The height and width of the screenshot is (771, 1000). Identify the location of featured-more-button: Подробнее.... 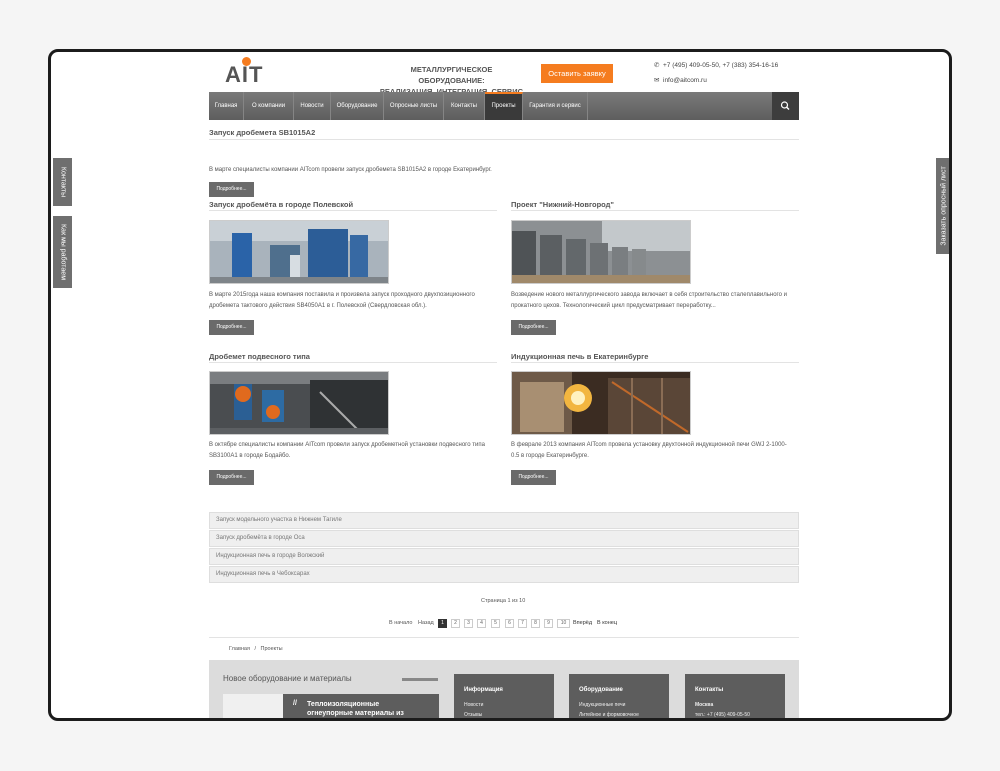
(231, 189).